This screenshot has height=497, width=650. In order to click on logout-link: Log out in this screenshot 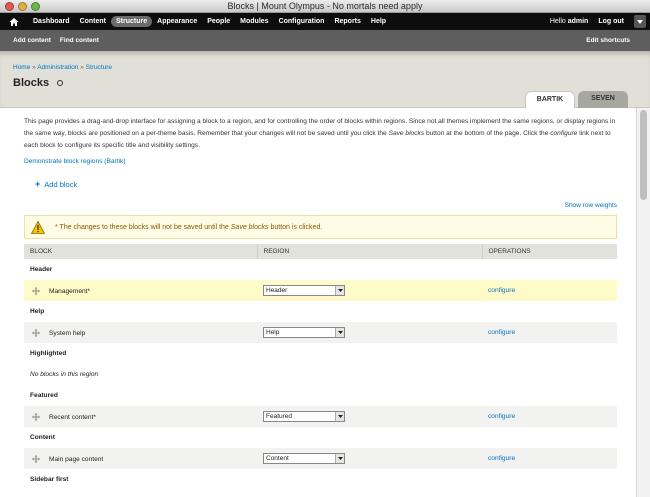, I will do `click(611, 21)`.